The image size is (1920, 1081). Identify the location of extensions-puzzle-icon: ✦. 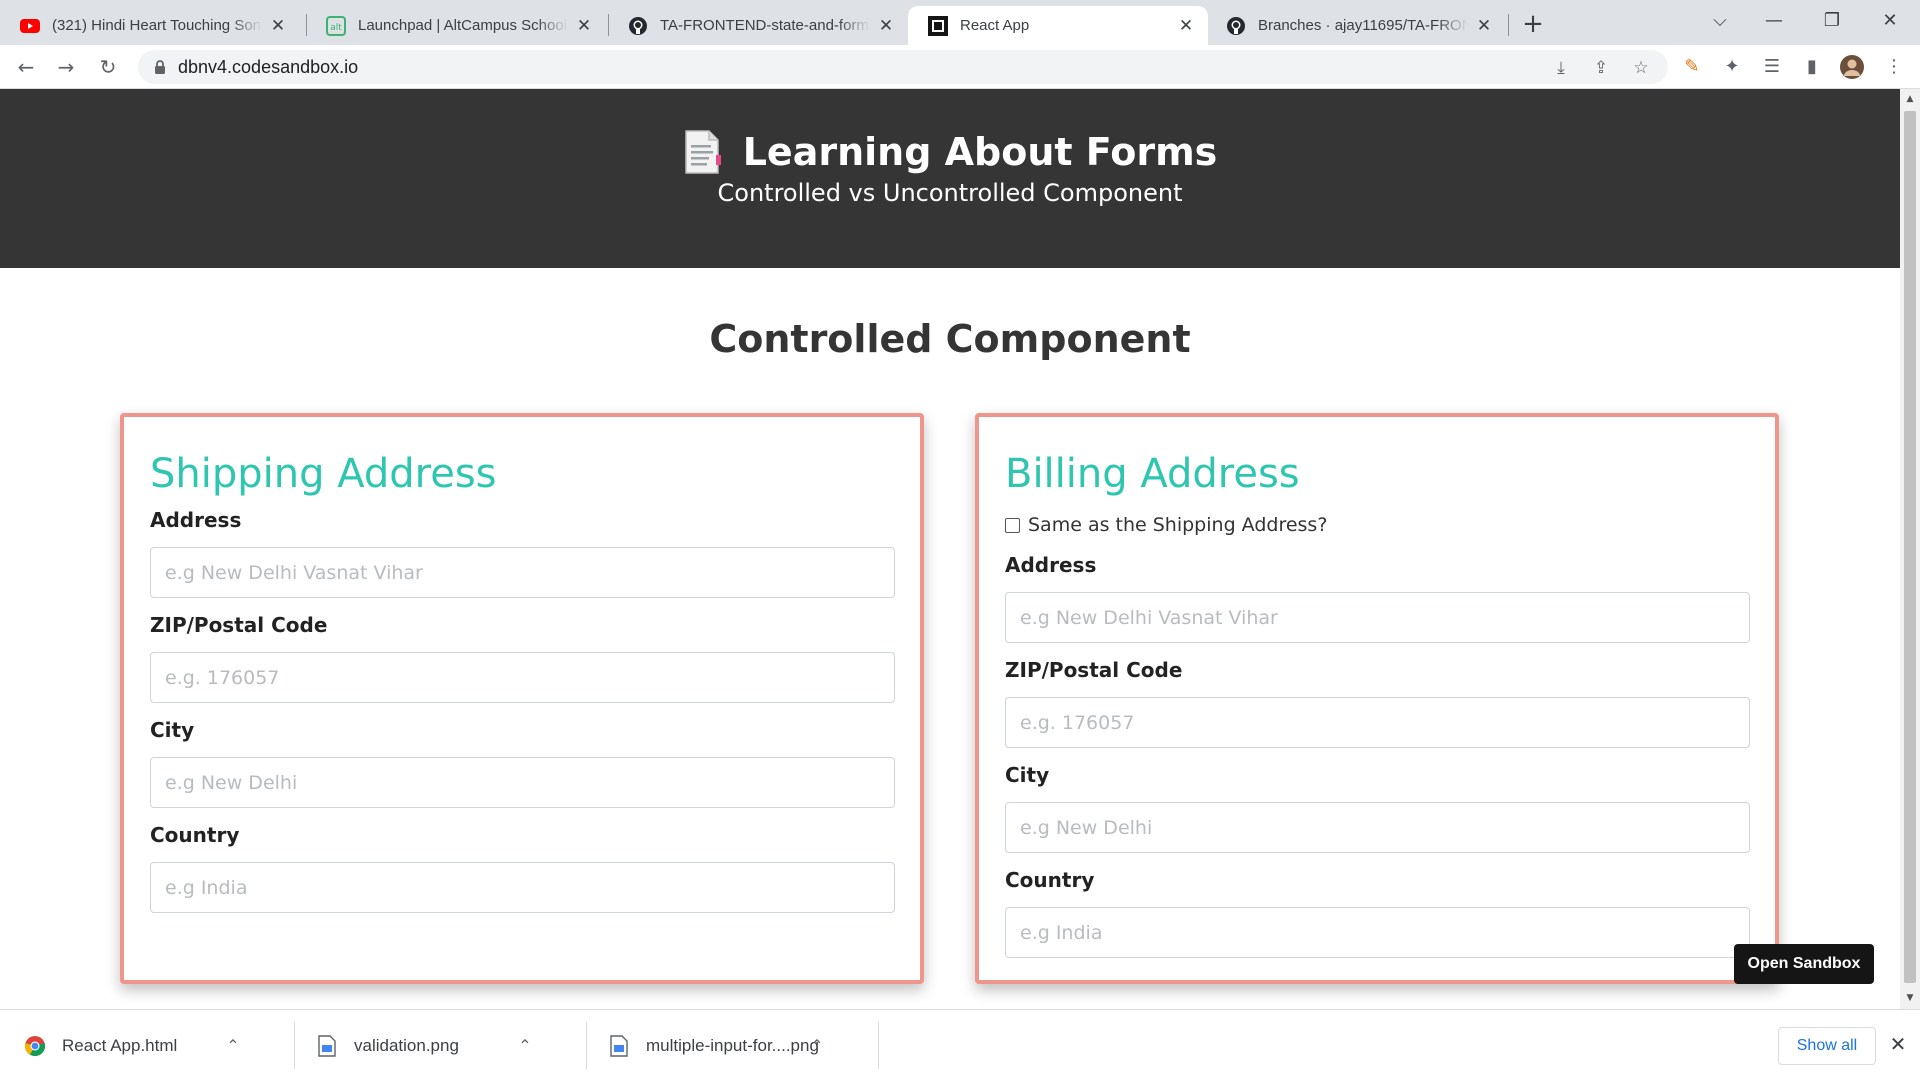
(1732, 67).